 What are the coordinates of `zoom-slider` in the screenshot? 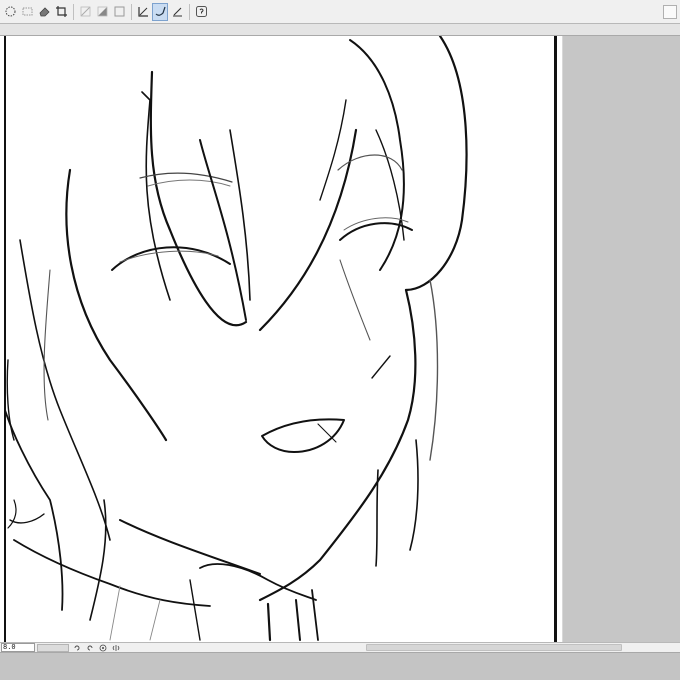 It's located at (53, 647).